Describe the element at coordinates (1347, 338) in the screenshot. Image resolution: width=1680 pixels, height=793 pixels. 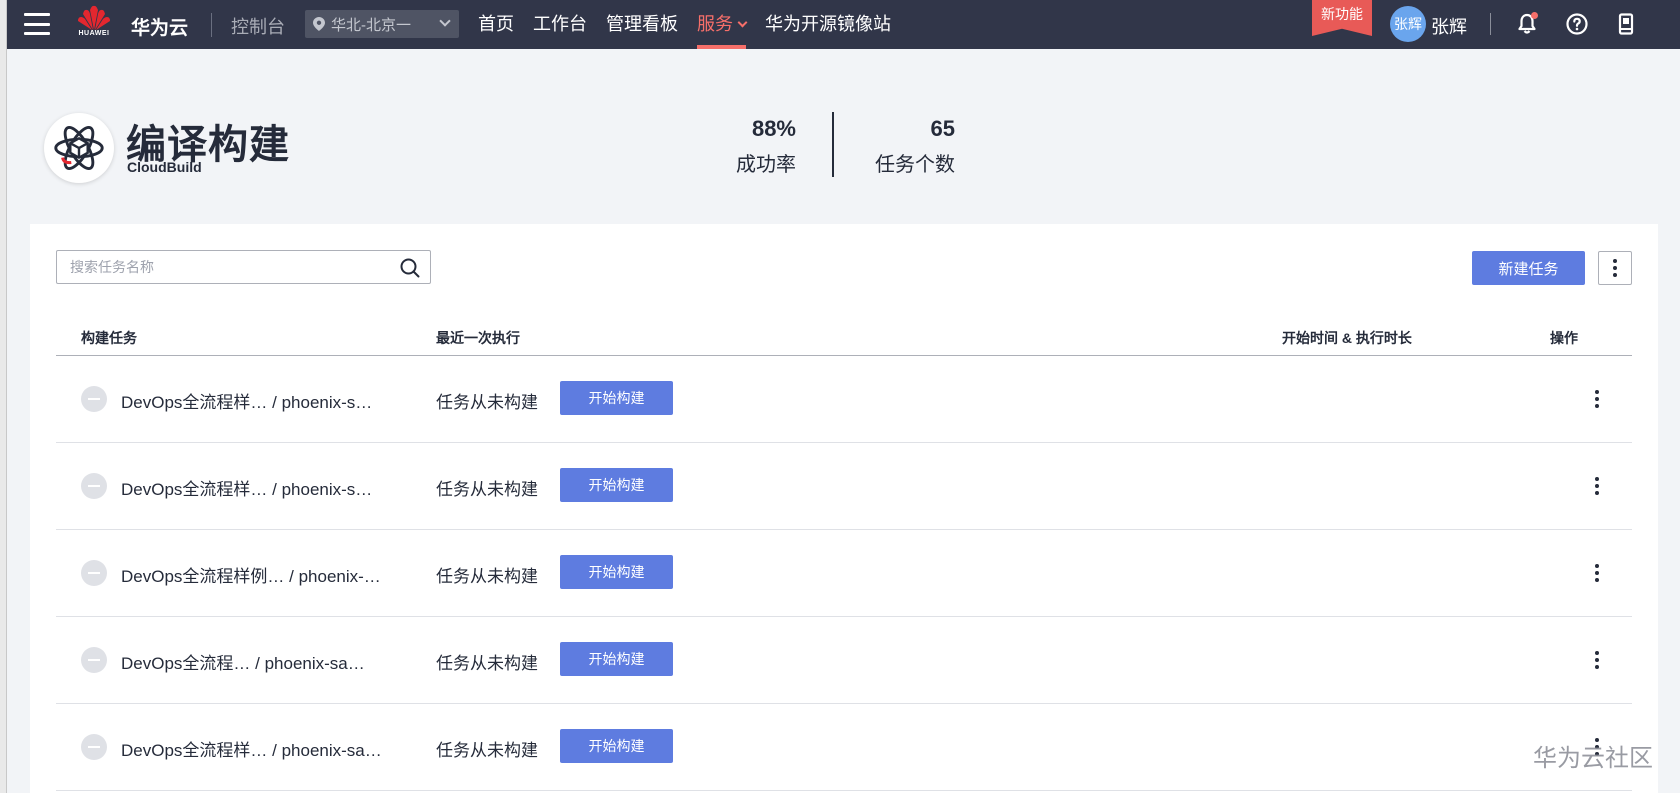
I see `column-header-start-time: 开始时间 & 执行时长` at that location.